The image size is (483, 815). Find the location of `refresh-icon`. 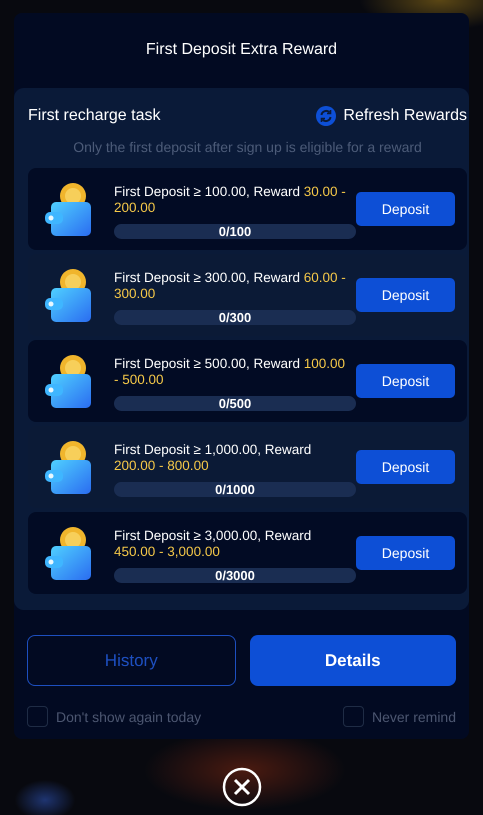

refresh-icon is located at coordinates (326, 116).